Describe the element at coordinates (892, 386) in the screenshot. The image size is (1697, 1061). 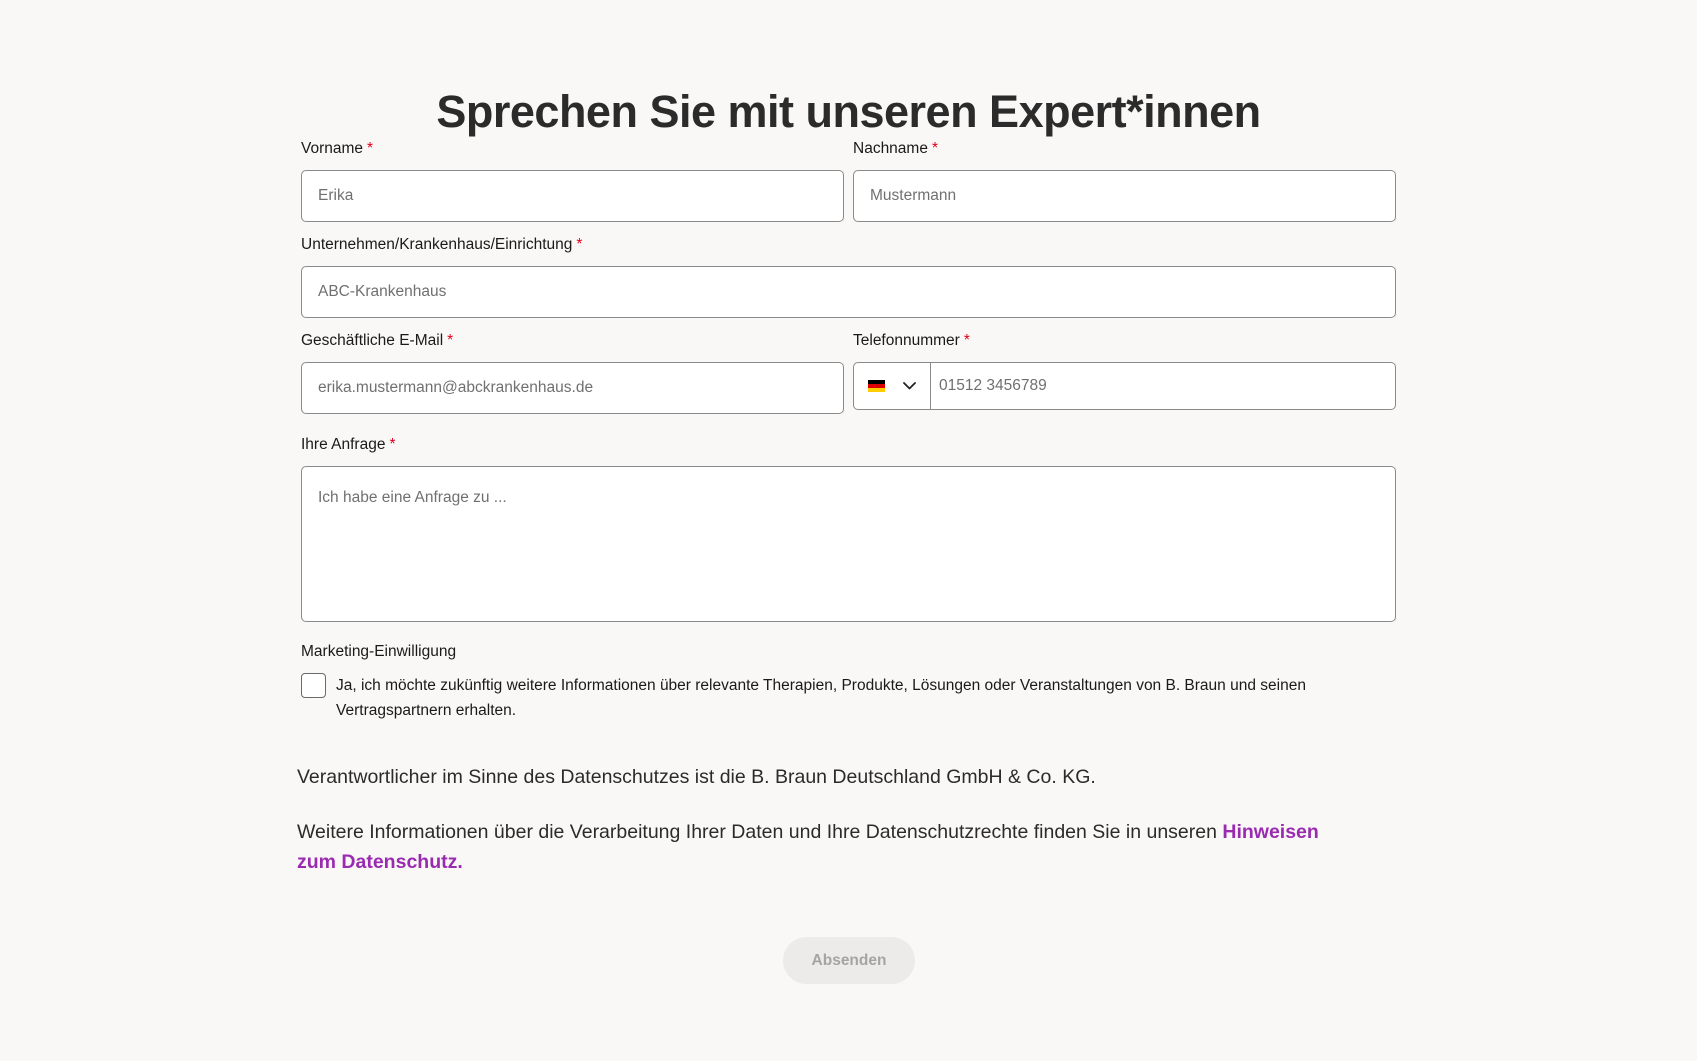
I see `country-code-dropdown` at that location.